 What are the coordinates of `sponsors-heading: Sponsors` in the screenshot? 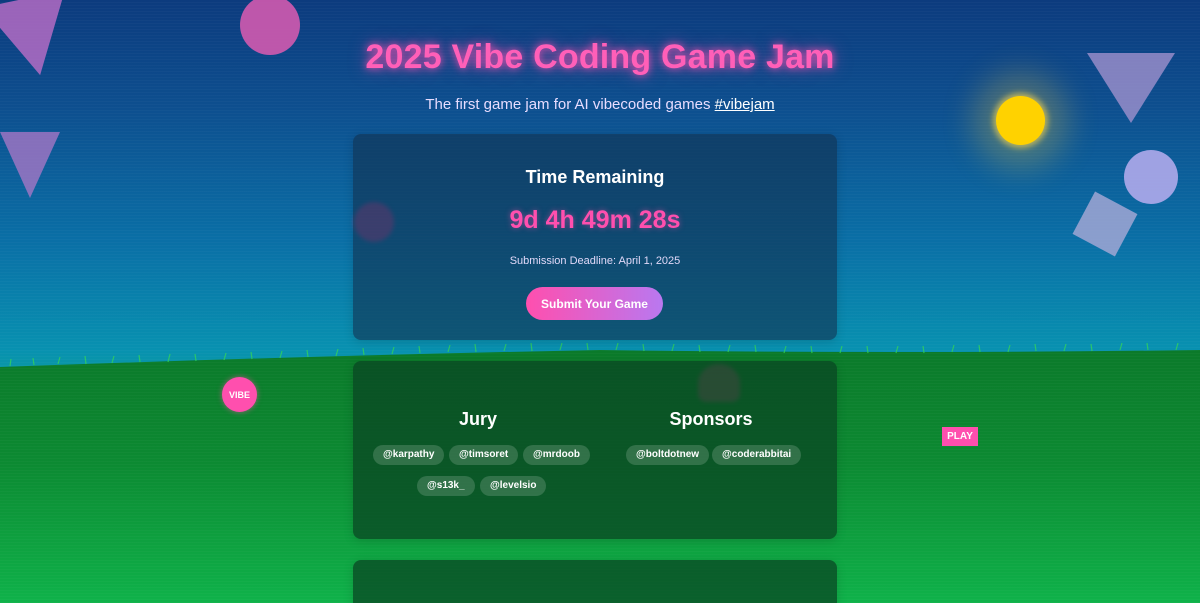 It's located at (711, 419).